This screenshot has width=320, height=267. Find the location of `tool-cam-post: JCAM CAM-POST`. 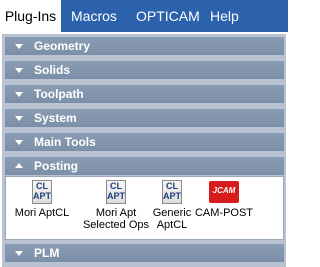

tool-cam-post: JCAM CAM-POST is located at coordinates (224, 199).